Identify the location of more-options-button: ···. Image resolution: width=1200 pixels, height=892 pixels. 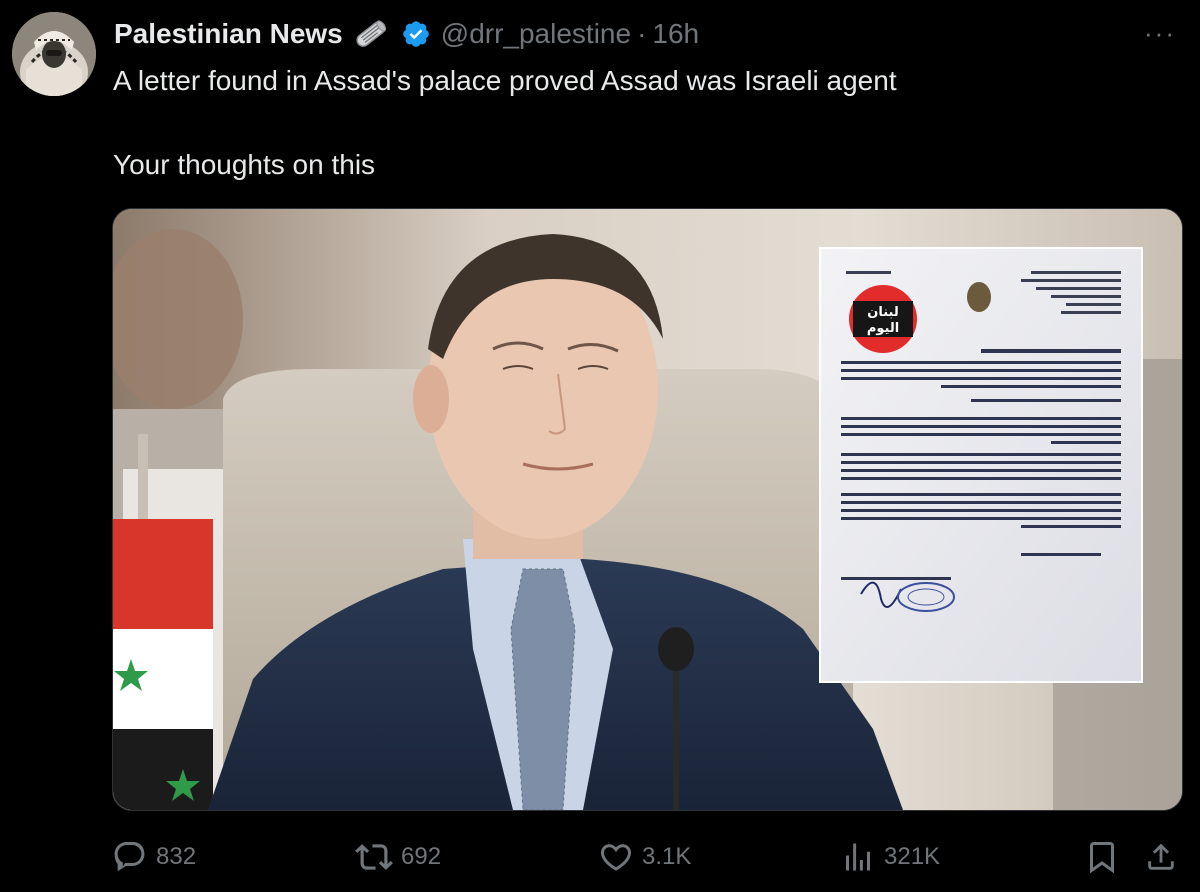
(1160, 33).